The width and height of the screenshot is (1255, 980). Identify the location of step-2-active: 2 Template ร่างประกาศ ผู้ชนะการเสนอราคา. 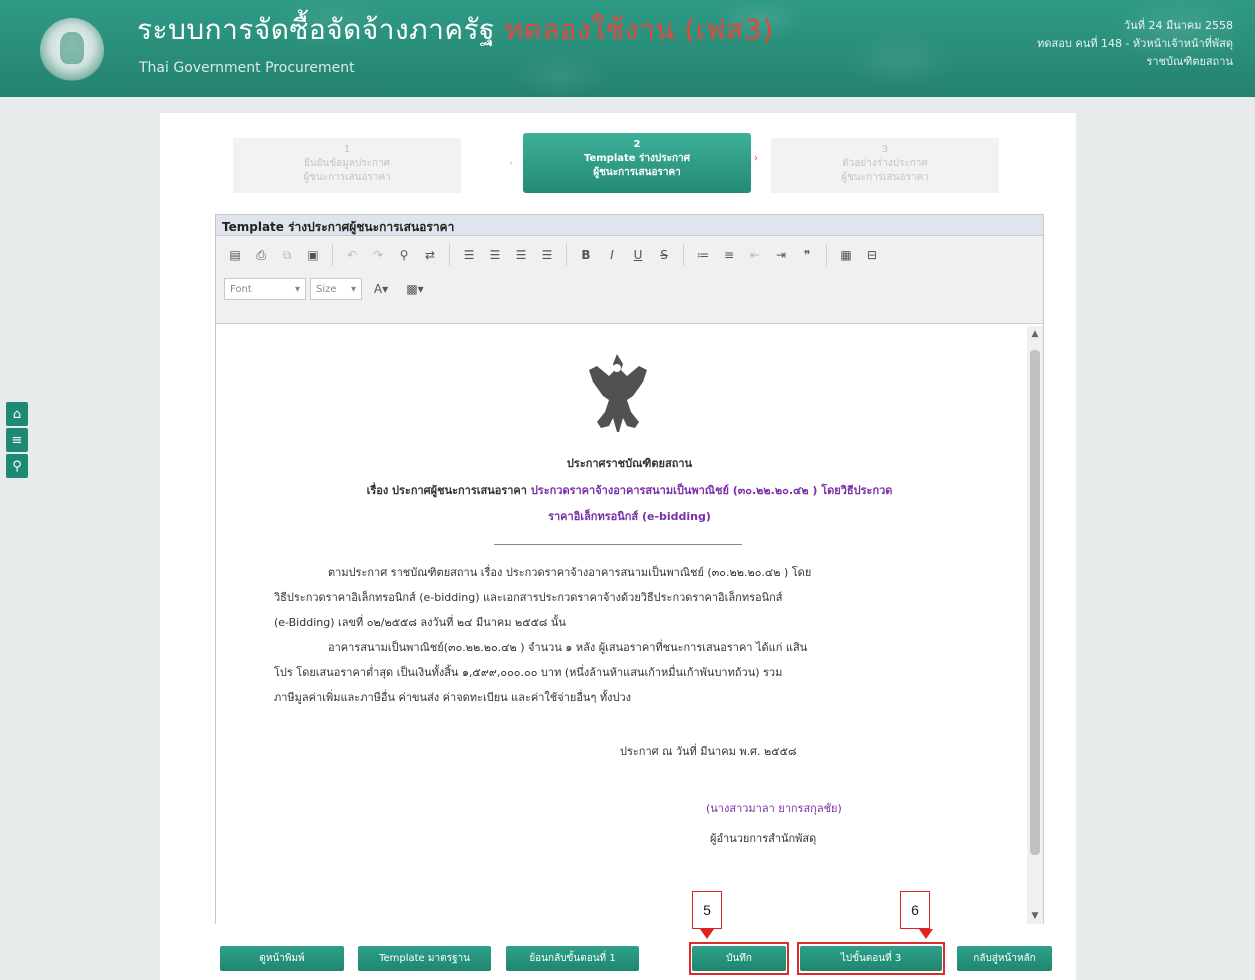
(637, 163).